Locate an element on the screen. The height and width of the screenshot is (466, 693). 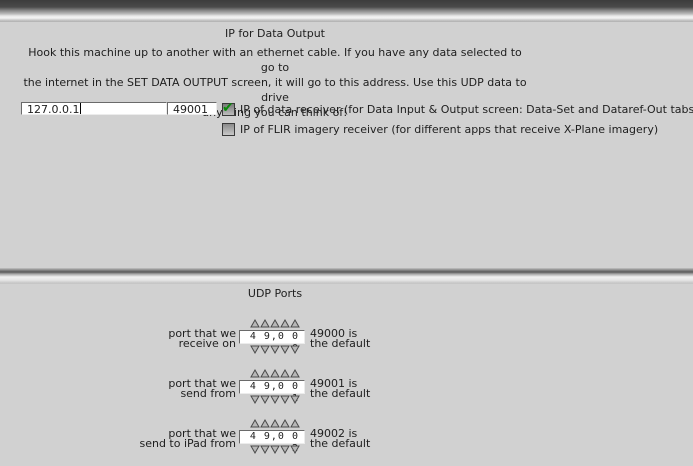
port-label: port that we receive on is located at coordinates (202, 338).